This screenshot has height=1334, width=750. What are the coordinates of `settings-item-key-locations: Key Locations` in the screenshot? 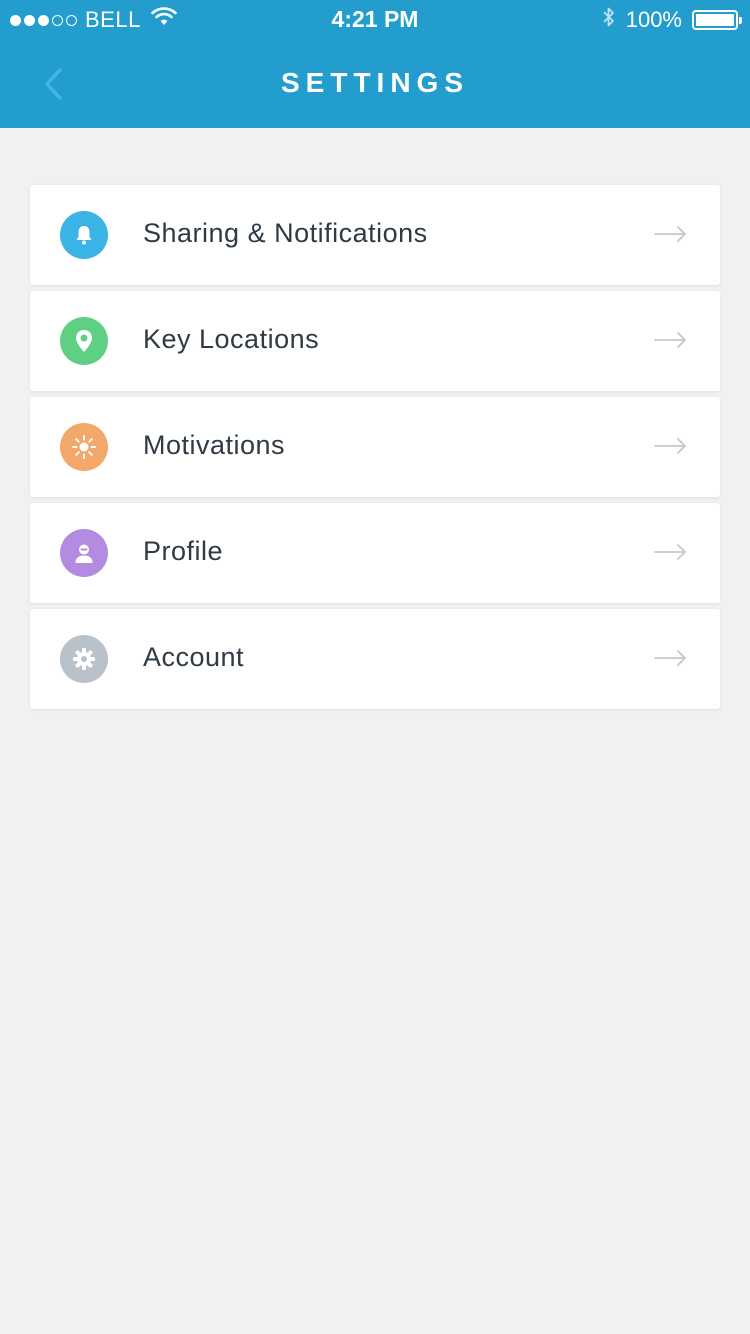 It's located at (375, 341).